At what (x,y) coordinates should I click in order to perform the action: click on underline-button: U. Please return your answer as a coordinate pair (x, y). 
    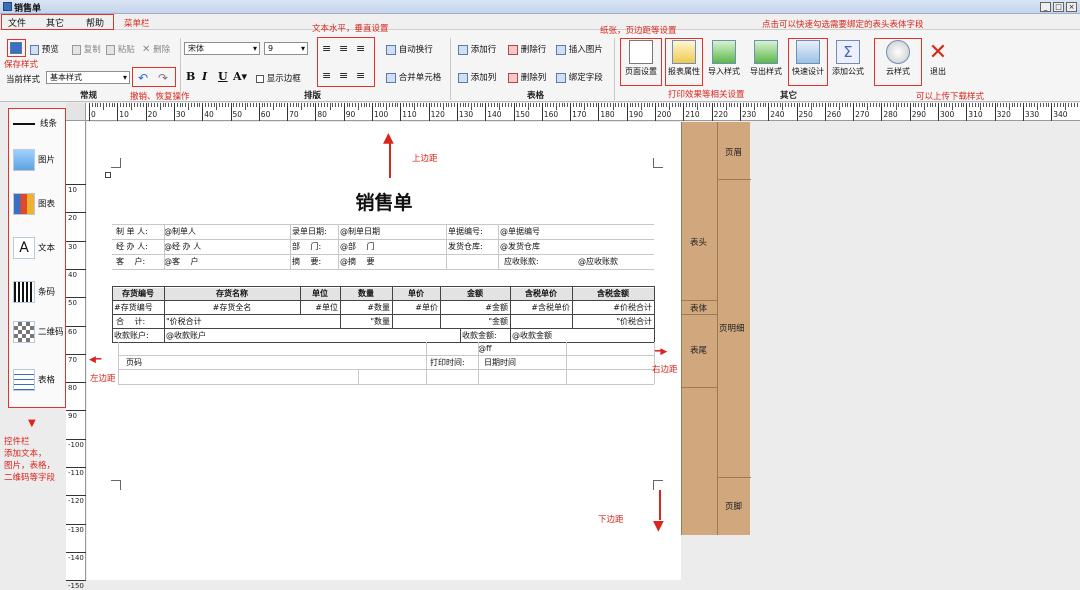
    Looking at the image, I should click on (223, 76).